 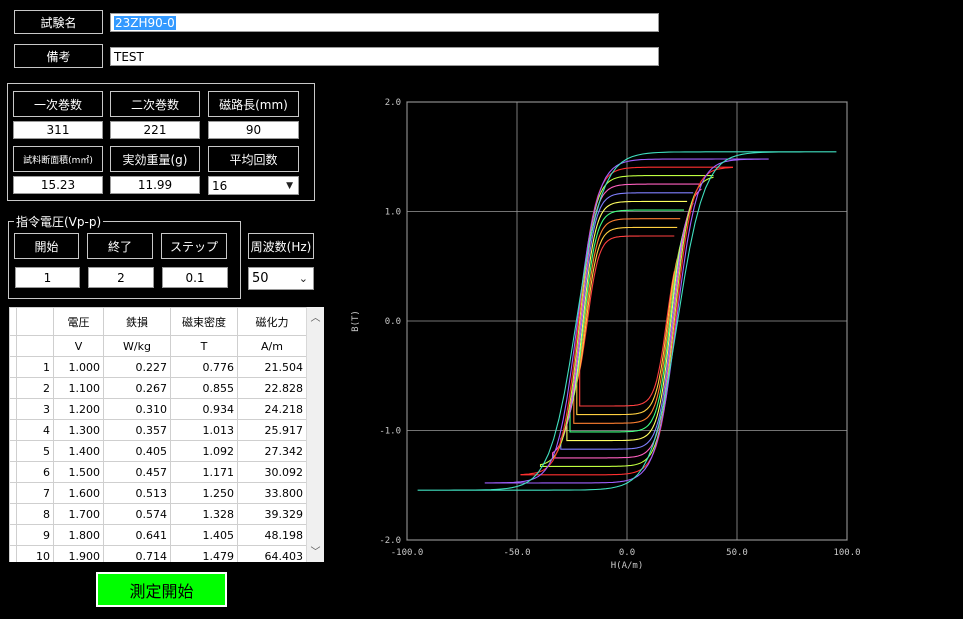 What do you see at coordinates (253, 130) in the screenshot?
I see `path-length-input: 90` at bounding box center [253, 130].